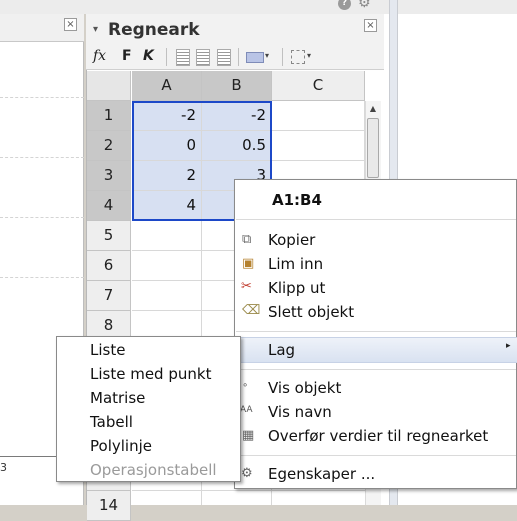 This screenshot has height=521, width=517. Describe the element at coordinates (318, 146) in the screenshot. I see `cell-c2` at that location.